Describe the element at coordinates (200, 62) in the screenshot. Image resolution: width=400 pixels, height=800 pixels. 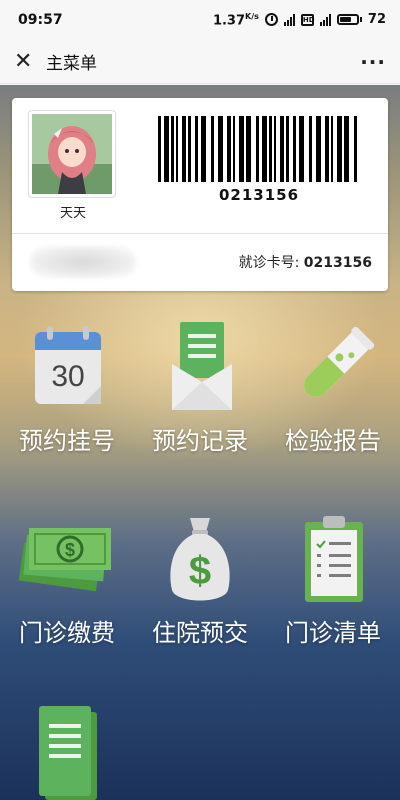
I see `title-bar: ✕ 主菜单 ···` at that location.